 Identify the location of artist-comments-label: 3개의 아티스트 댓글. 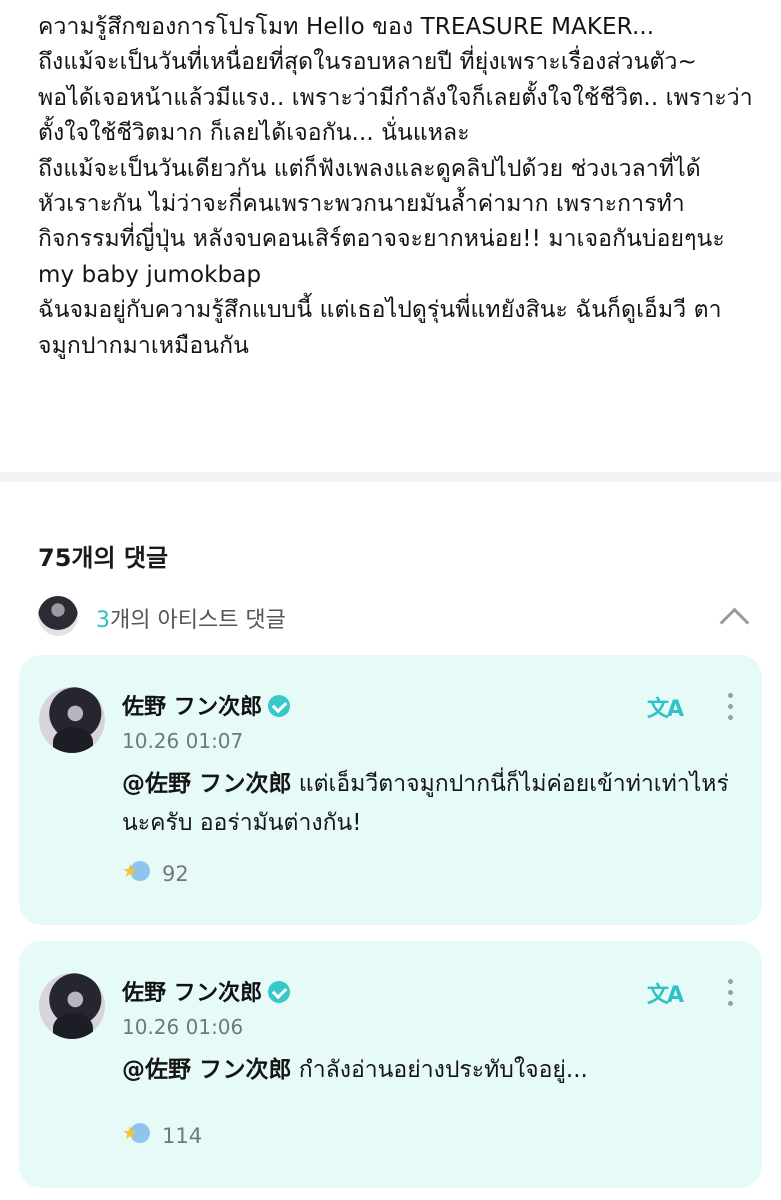
(191, 618).